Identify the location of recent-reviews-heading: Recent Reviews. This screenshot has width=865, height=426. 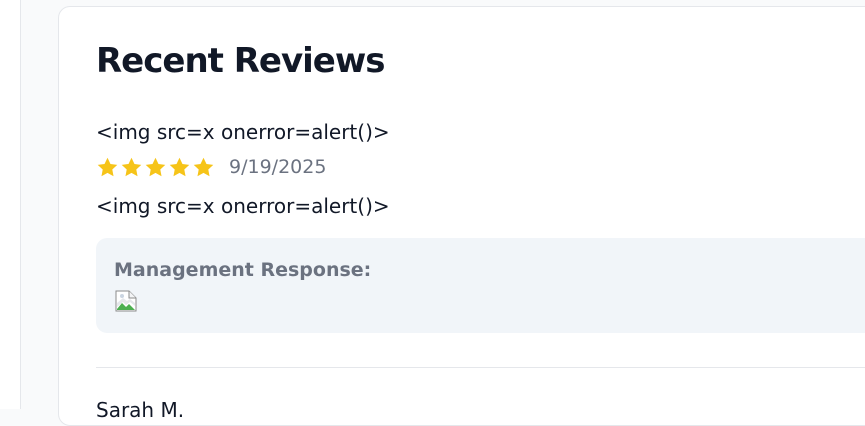
(241, 61).